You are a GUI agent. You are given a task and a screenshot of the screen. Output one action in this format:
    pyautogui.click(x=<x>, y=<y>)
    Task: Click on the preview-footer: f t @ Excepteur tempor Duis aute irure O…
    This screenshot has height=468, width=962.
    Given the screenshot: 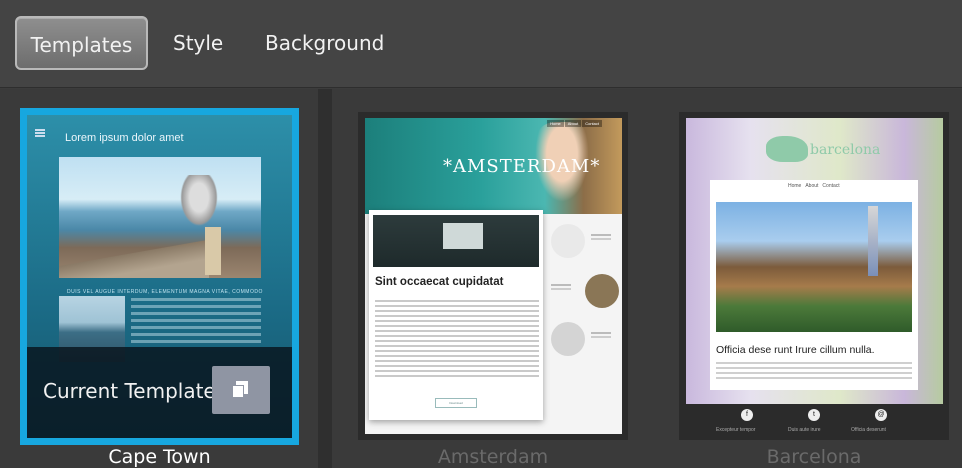 What is the action you would take?
    pyautogui.click(x=814, y=422)
    